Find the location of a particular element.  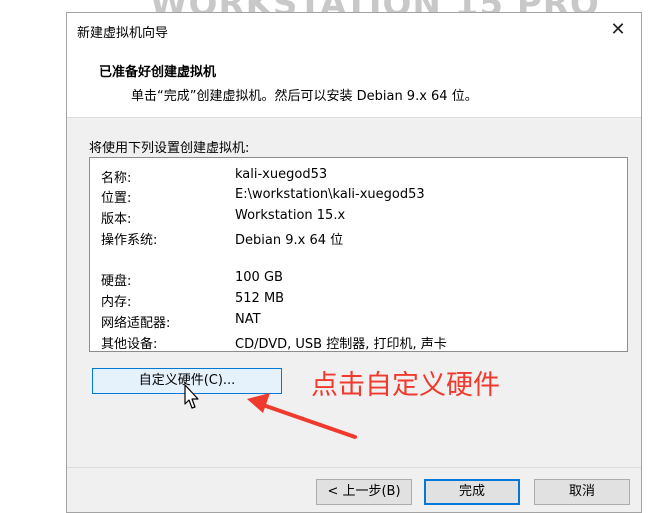

setting-key: 名称: is located at coordinates (116, 178).